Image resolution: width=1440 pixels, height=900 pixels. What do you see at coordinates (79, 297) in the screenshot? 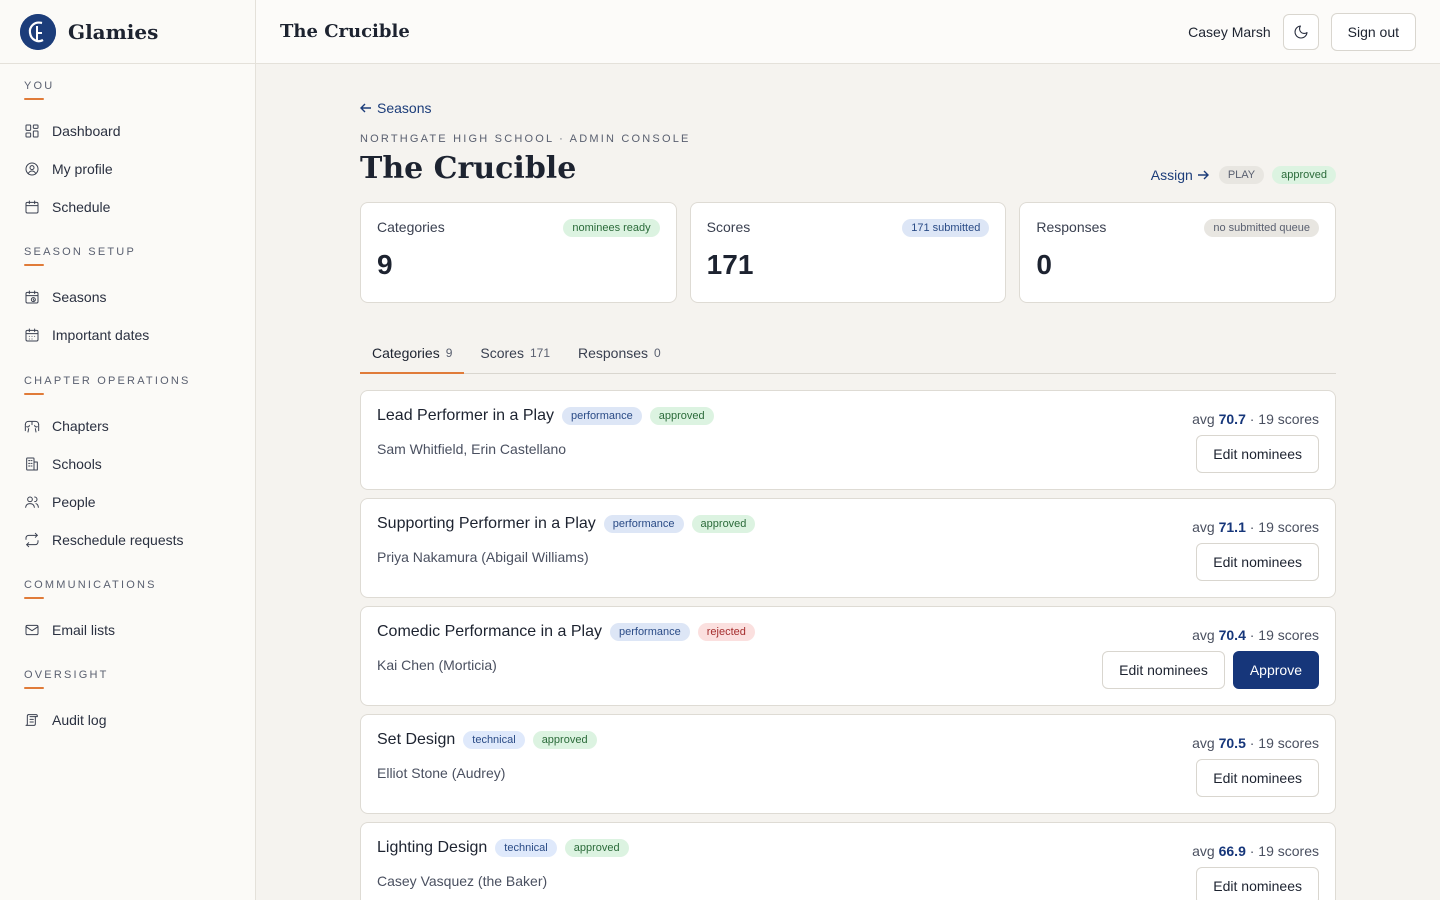
I see `sidebar-item-label: Seasons` at bounding box center [79, 297].